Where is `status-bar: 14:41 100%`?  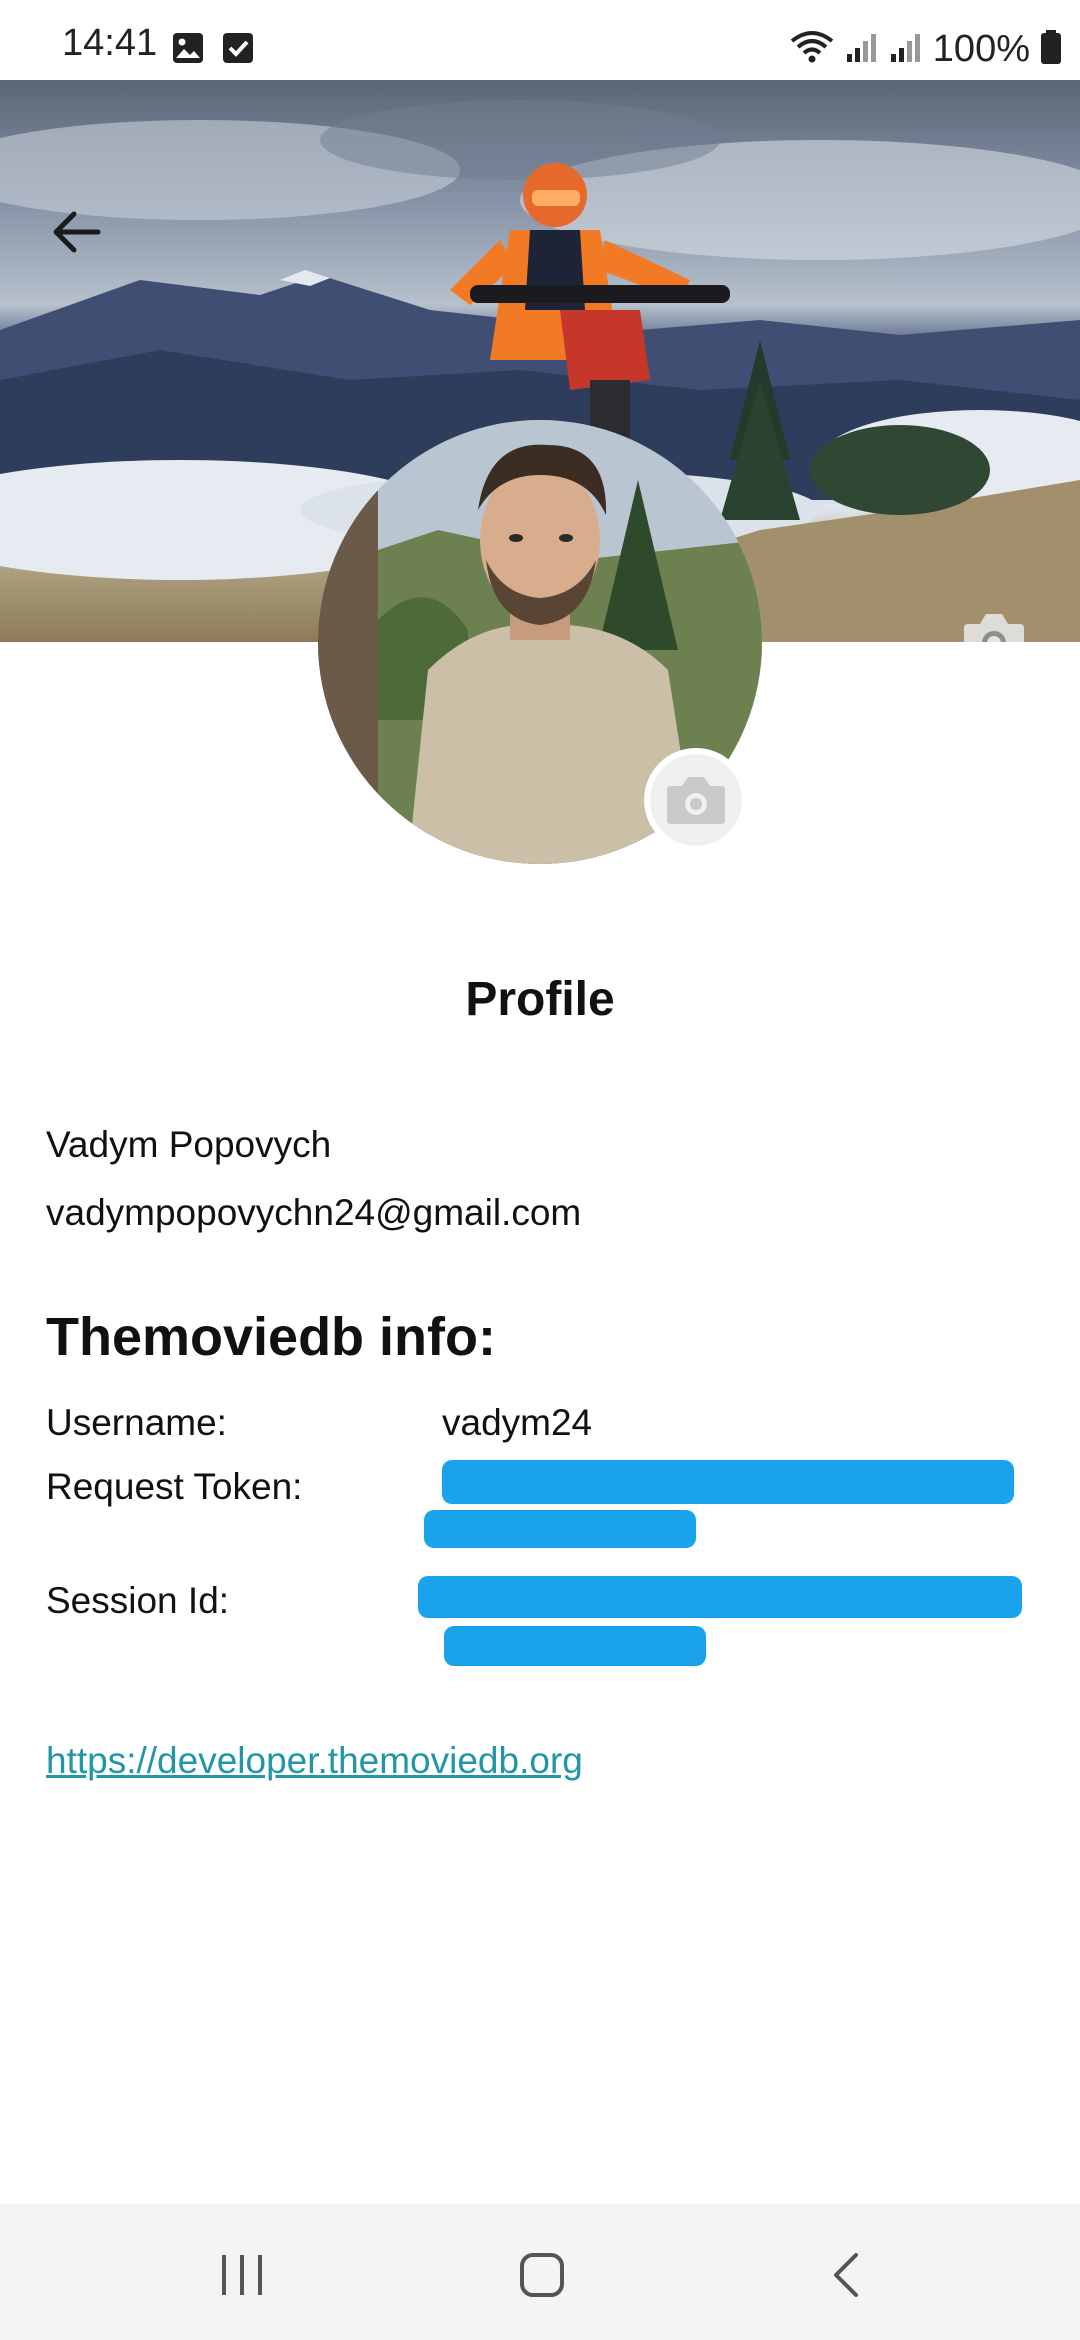 status-bar: 14:41 100% is located at coordinates (540, 40).